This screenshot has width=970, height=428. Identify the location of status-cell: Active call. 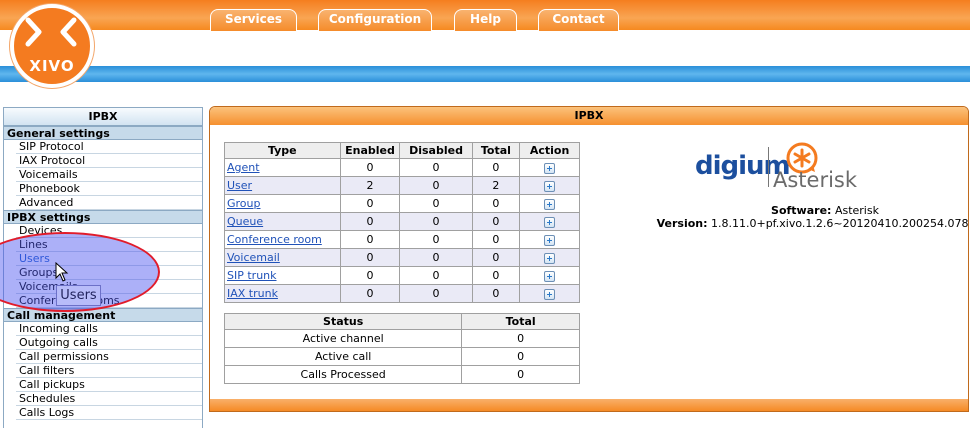
(343, 356).